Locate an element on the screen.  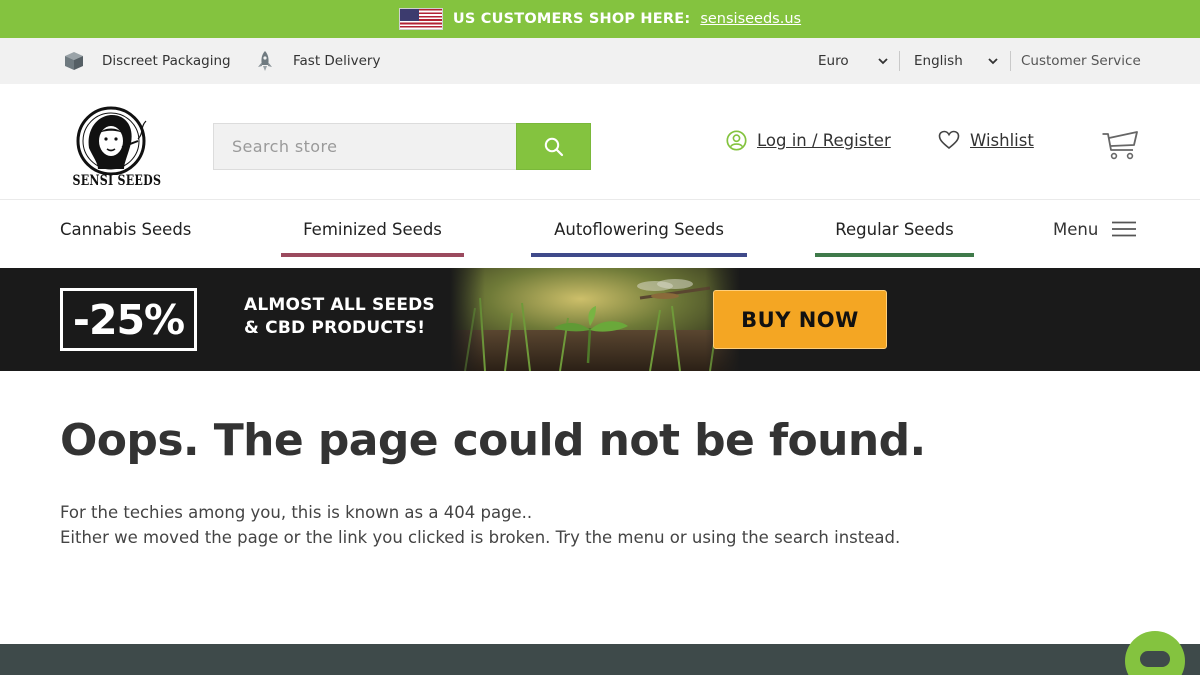
cart-button is located at coordinates (1120, 146).